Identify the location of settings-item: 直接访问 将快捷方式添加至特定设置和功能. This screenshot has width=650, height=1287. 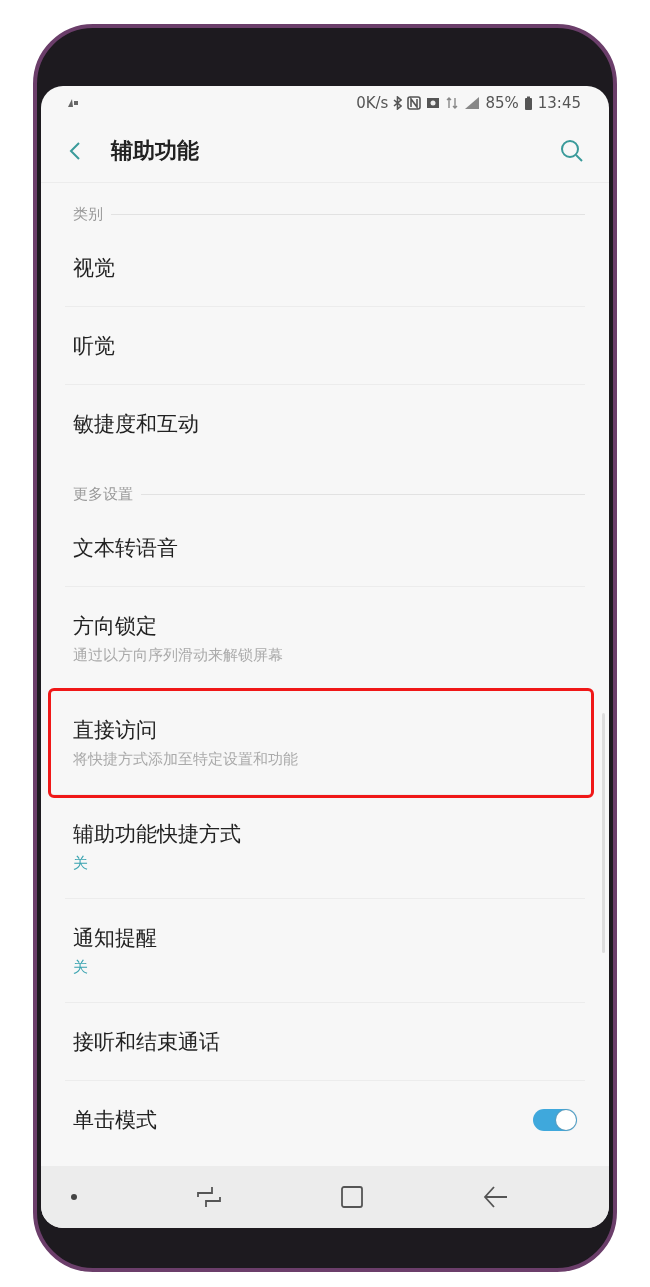
(321, 743).